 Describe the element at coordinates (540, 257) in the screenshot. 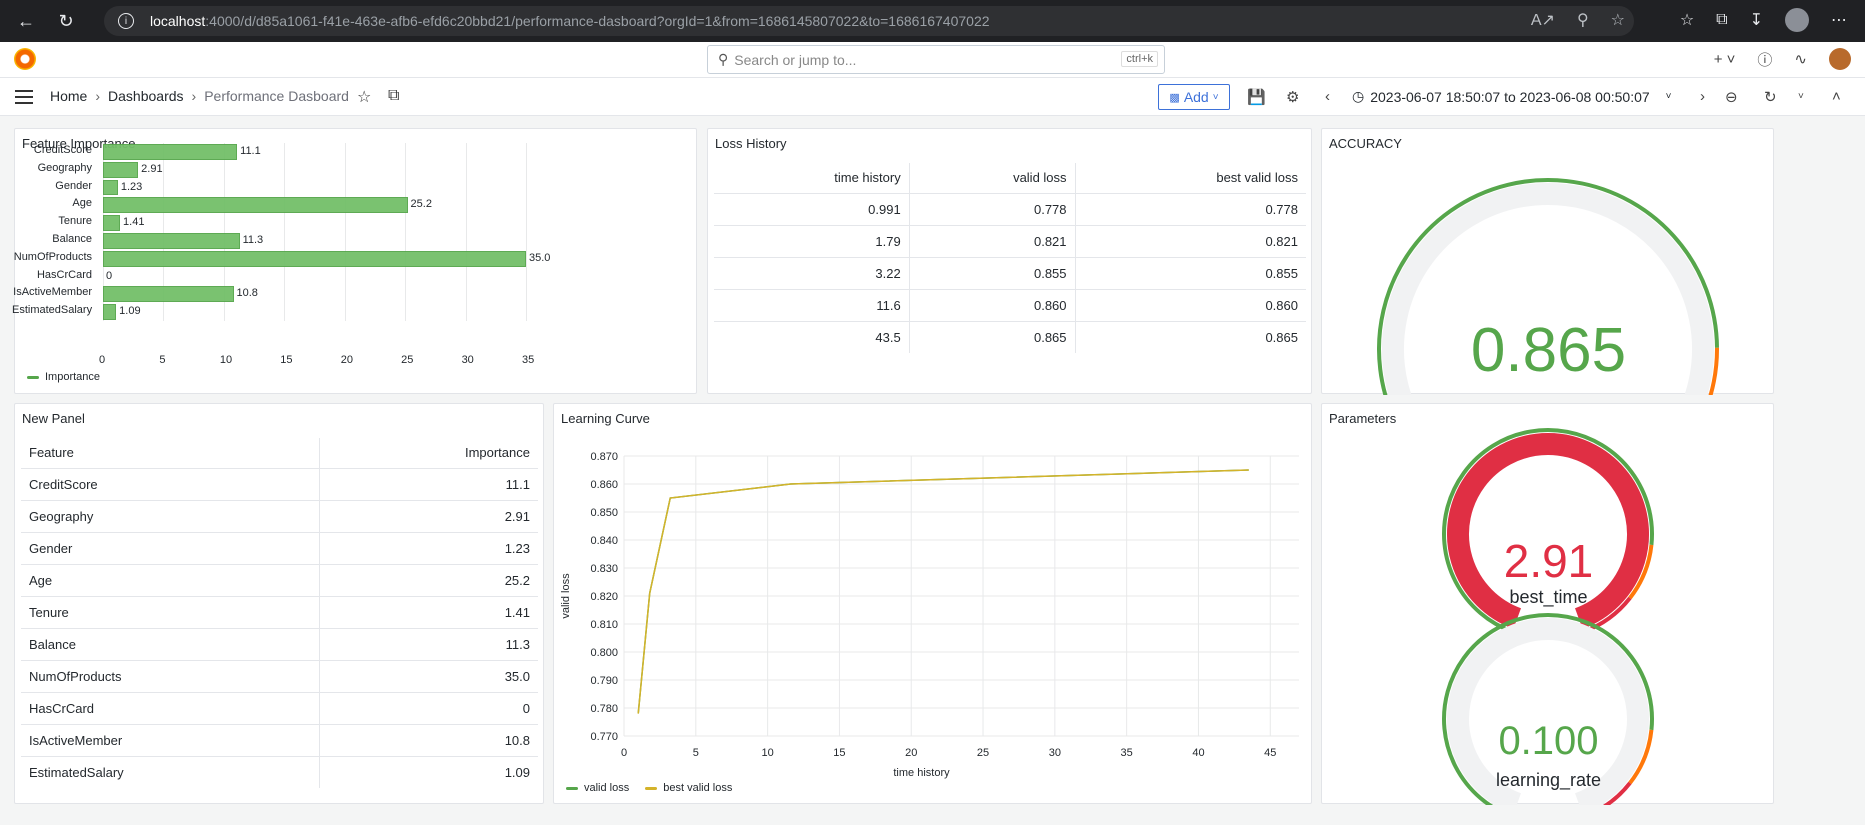

I see `bar-value-label: 35.0` at that location.